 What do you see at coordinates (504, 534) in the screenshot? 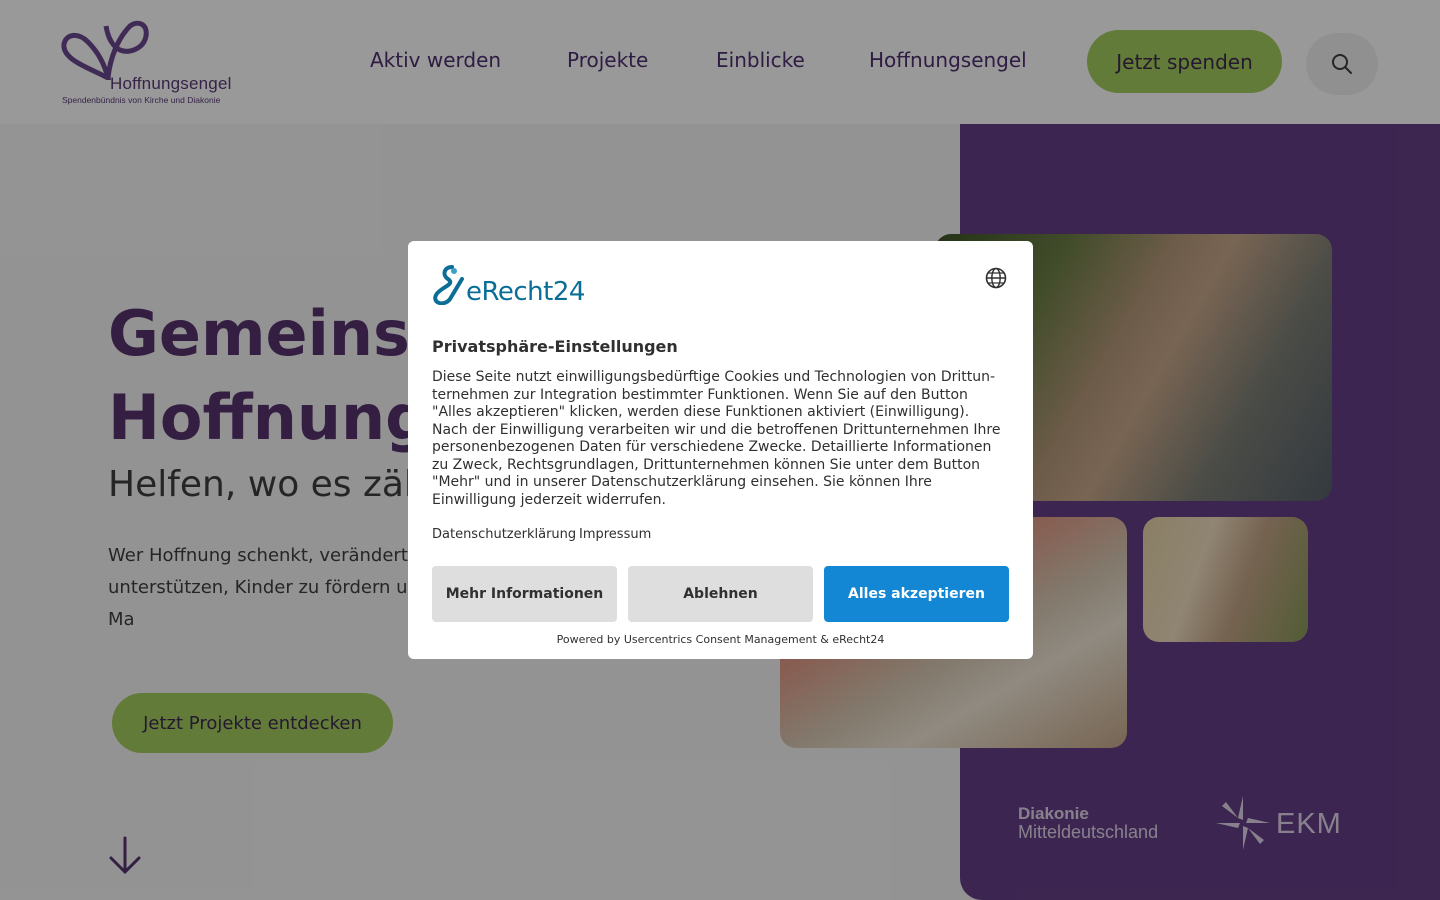
I see `privacy-policy-link: Datenschutzerklärung` at bounding box center [504, 534].